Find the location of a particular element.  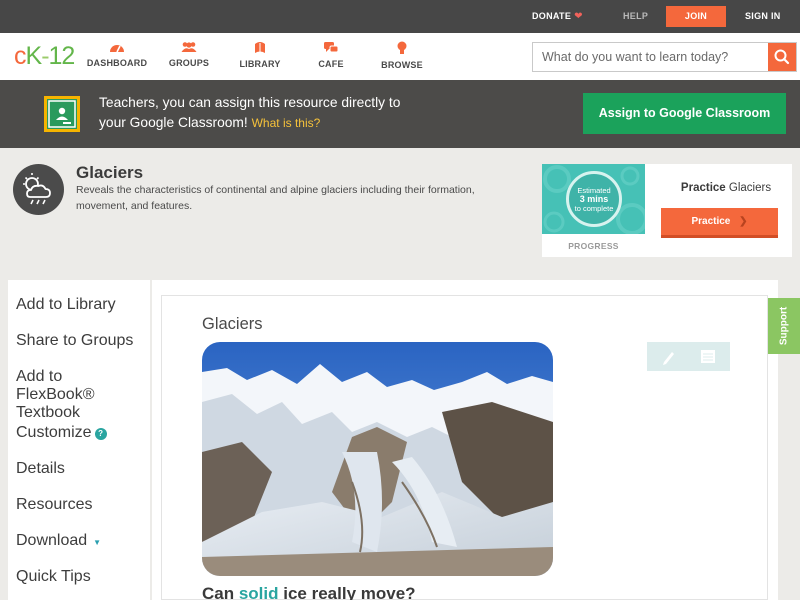

download-label: Download is located at coordinates (52, 540).